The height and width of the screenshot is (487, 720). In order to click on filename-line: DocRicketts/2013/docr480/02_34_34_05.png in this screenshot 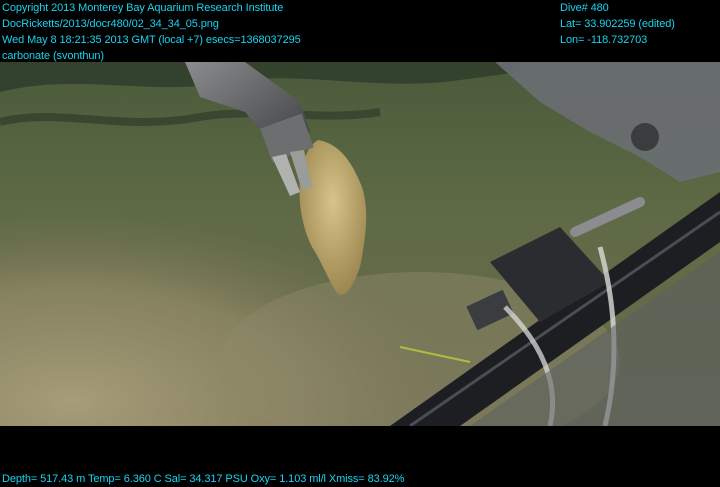, I will do `click(110, 24)`.